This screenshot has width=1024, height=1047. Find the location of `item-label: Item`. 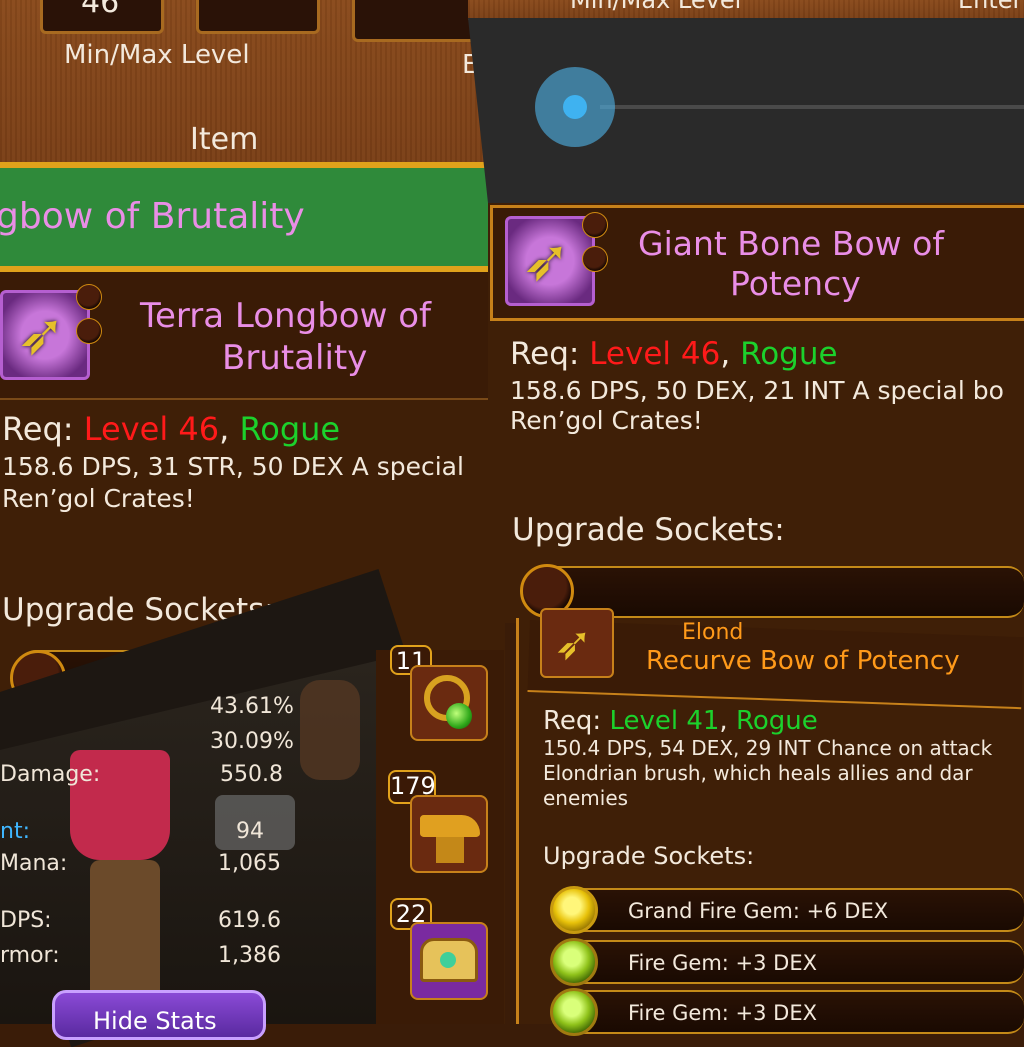

item-label: Item is located at coordinates (224, 139).